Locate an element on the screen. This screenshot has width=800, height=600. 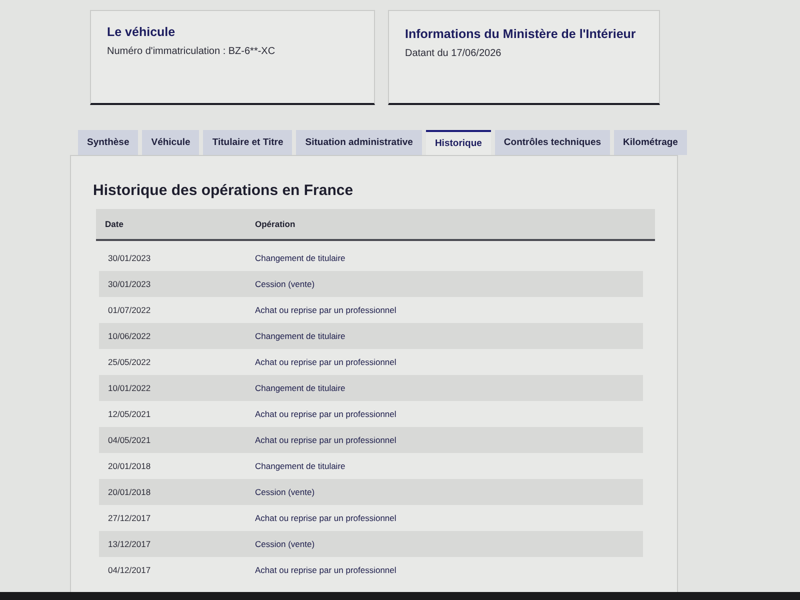
tab: Véhicule is located at coordinates (171, 142).